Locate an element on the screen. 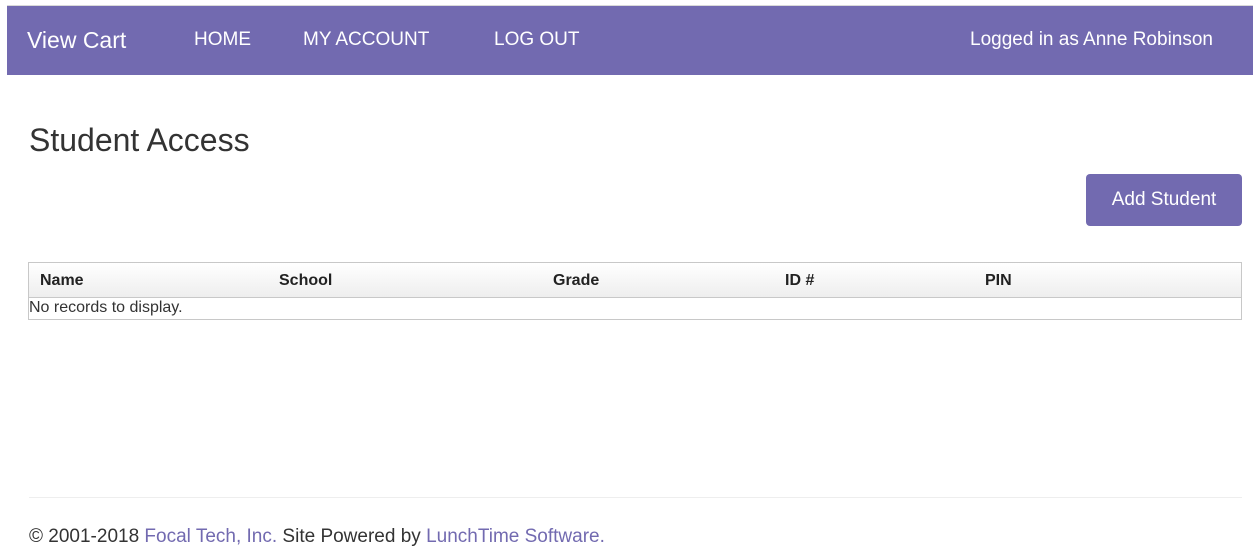  table-header-row: Name School Grade ID # PIN is located at coordinates (635, 280).